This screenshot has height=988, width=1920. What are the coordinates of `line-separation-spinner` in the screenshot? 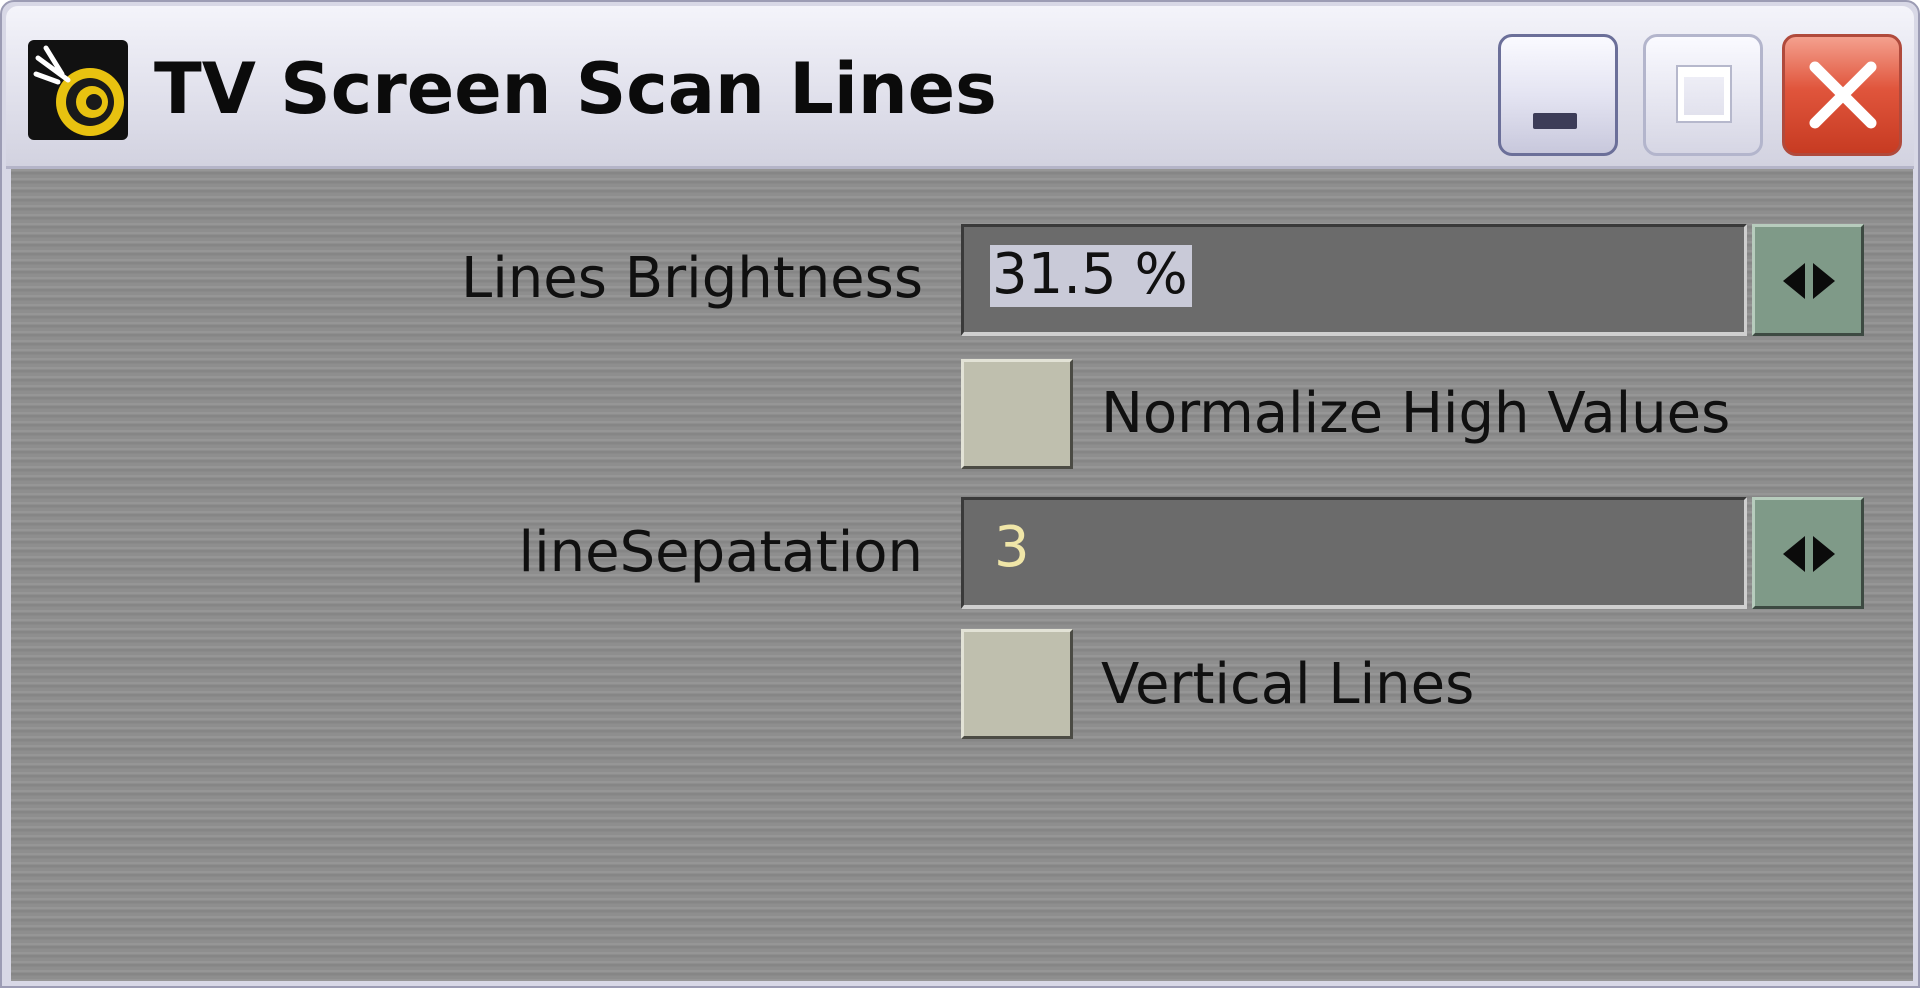 It's located at (1808, 553).